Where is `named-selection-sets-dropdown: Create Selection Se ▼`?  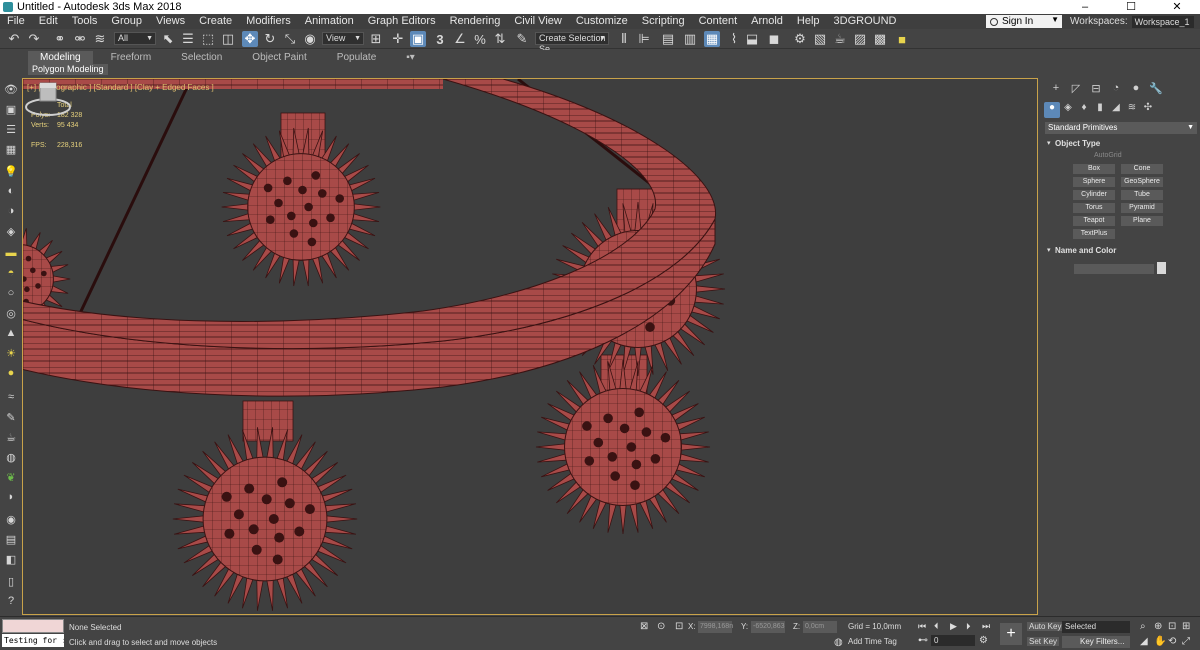
named-selection-sets-dropdown: Create Selection Se ▼ is located at coordinates (572, 43).